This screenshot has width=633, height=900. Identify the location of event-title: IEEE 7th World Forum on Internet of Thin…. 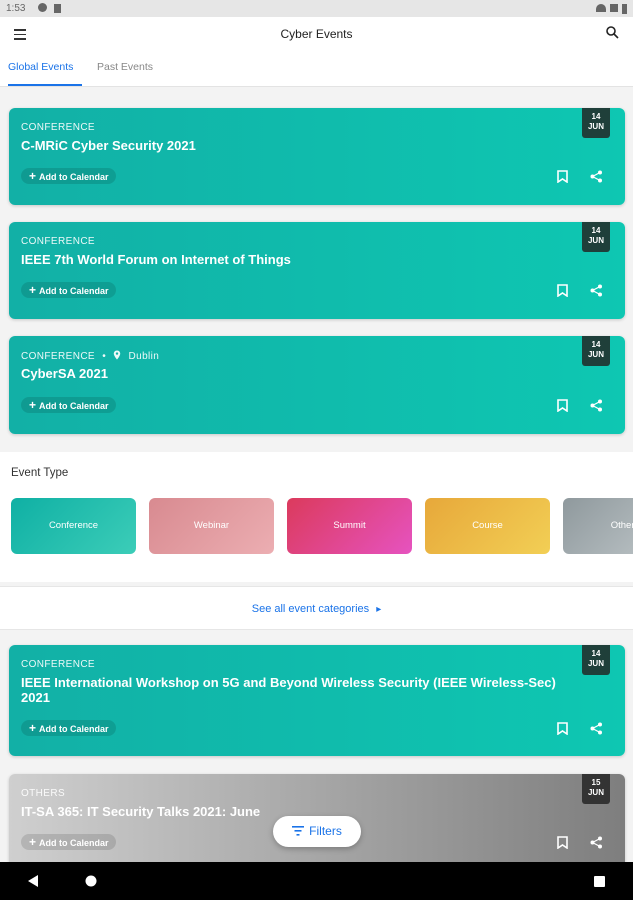
(156, 259).